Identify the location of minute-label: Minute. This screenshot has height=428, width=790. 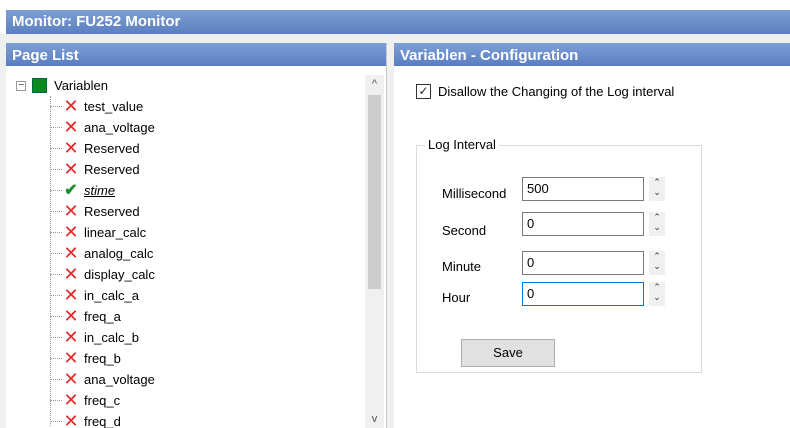
(462, 266).